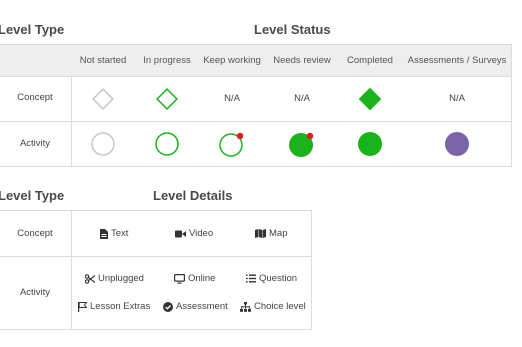  I want to click on scissors-icon, so click(90, 278).